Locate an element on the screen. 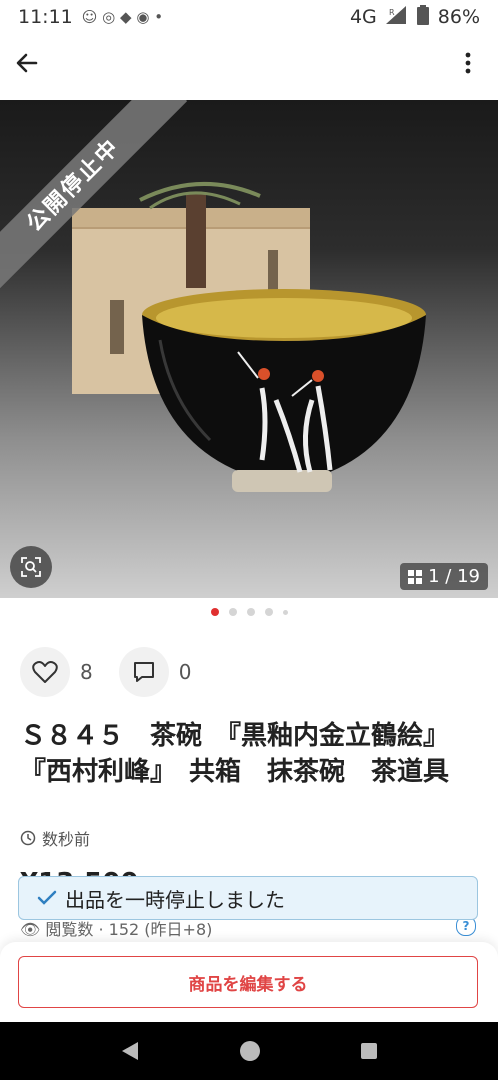 This screenshot has width=498, height=1080. signal-icon: R is located at coordinates (396, 17).